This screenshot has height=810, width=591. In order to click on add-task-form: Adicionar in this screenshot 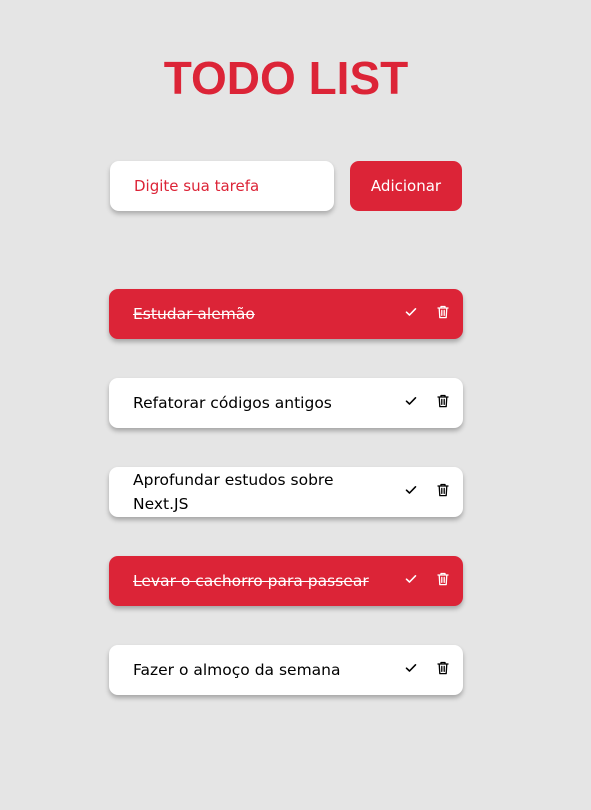, I will do `click(286, 186)`.